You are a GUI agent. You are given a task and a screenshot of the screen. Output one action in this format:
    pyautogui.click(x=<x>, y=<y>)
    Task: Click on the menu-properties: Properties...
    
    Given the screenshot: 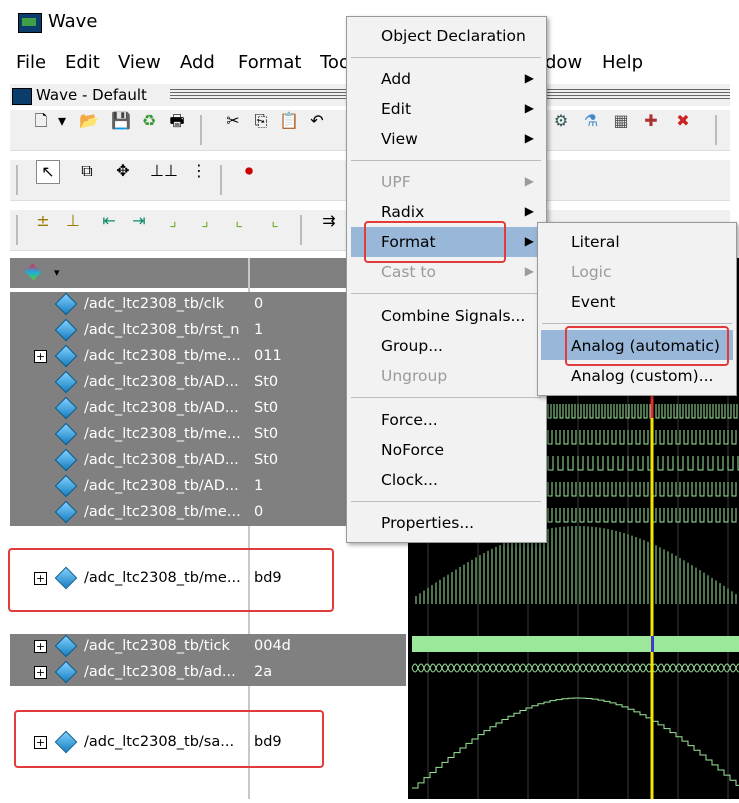 What is the action you would take?
    pyautogui.click(x=427, y=523)
    